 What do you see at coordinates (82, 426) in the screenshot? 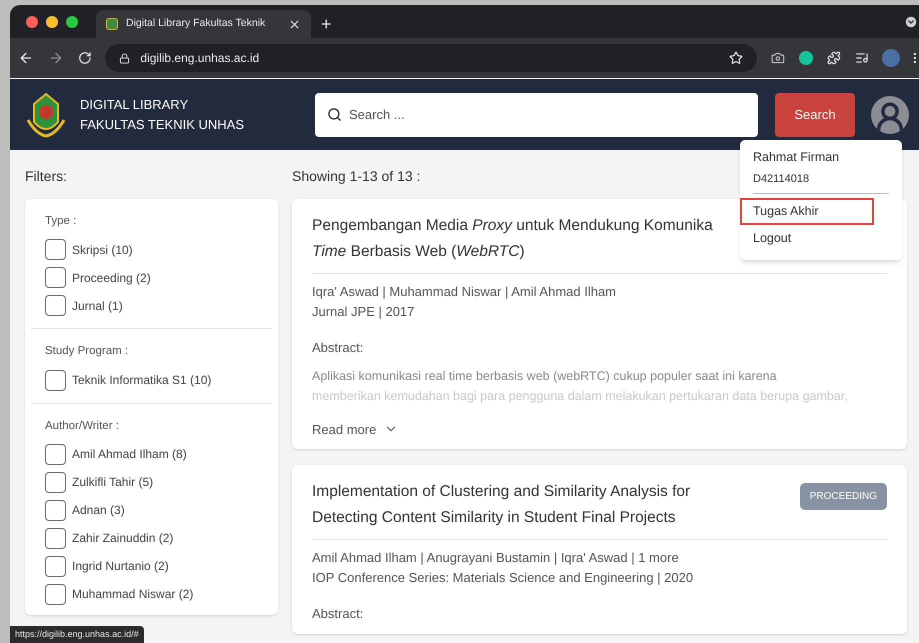
I see `filter-group-label: Author/Writer :` at bounding box center [82, 426].